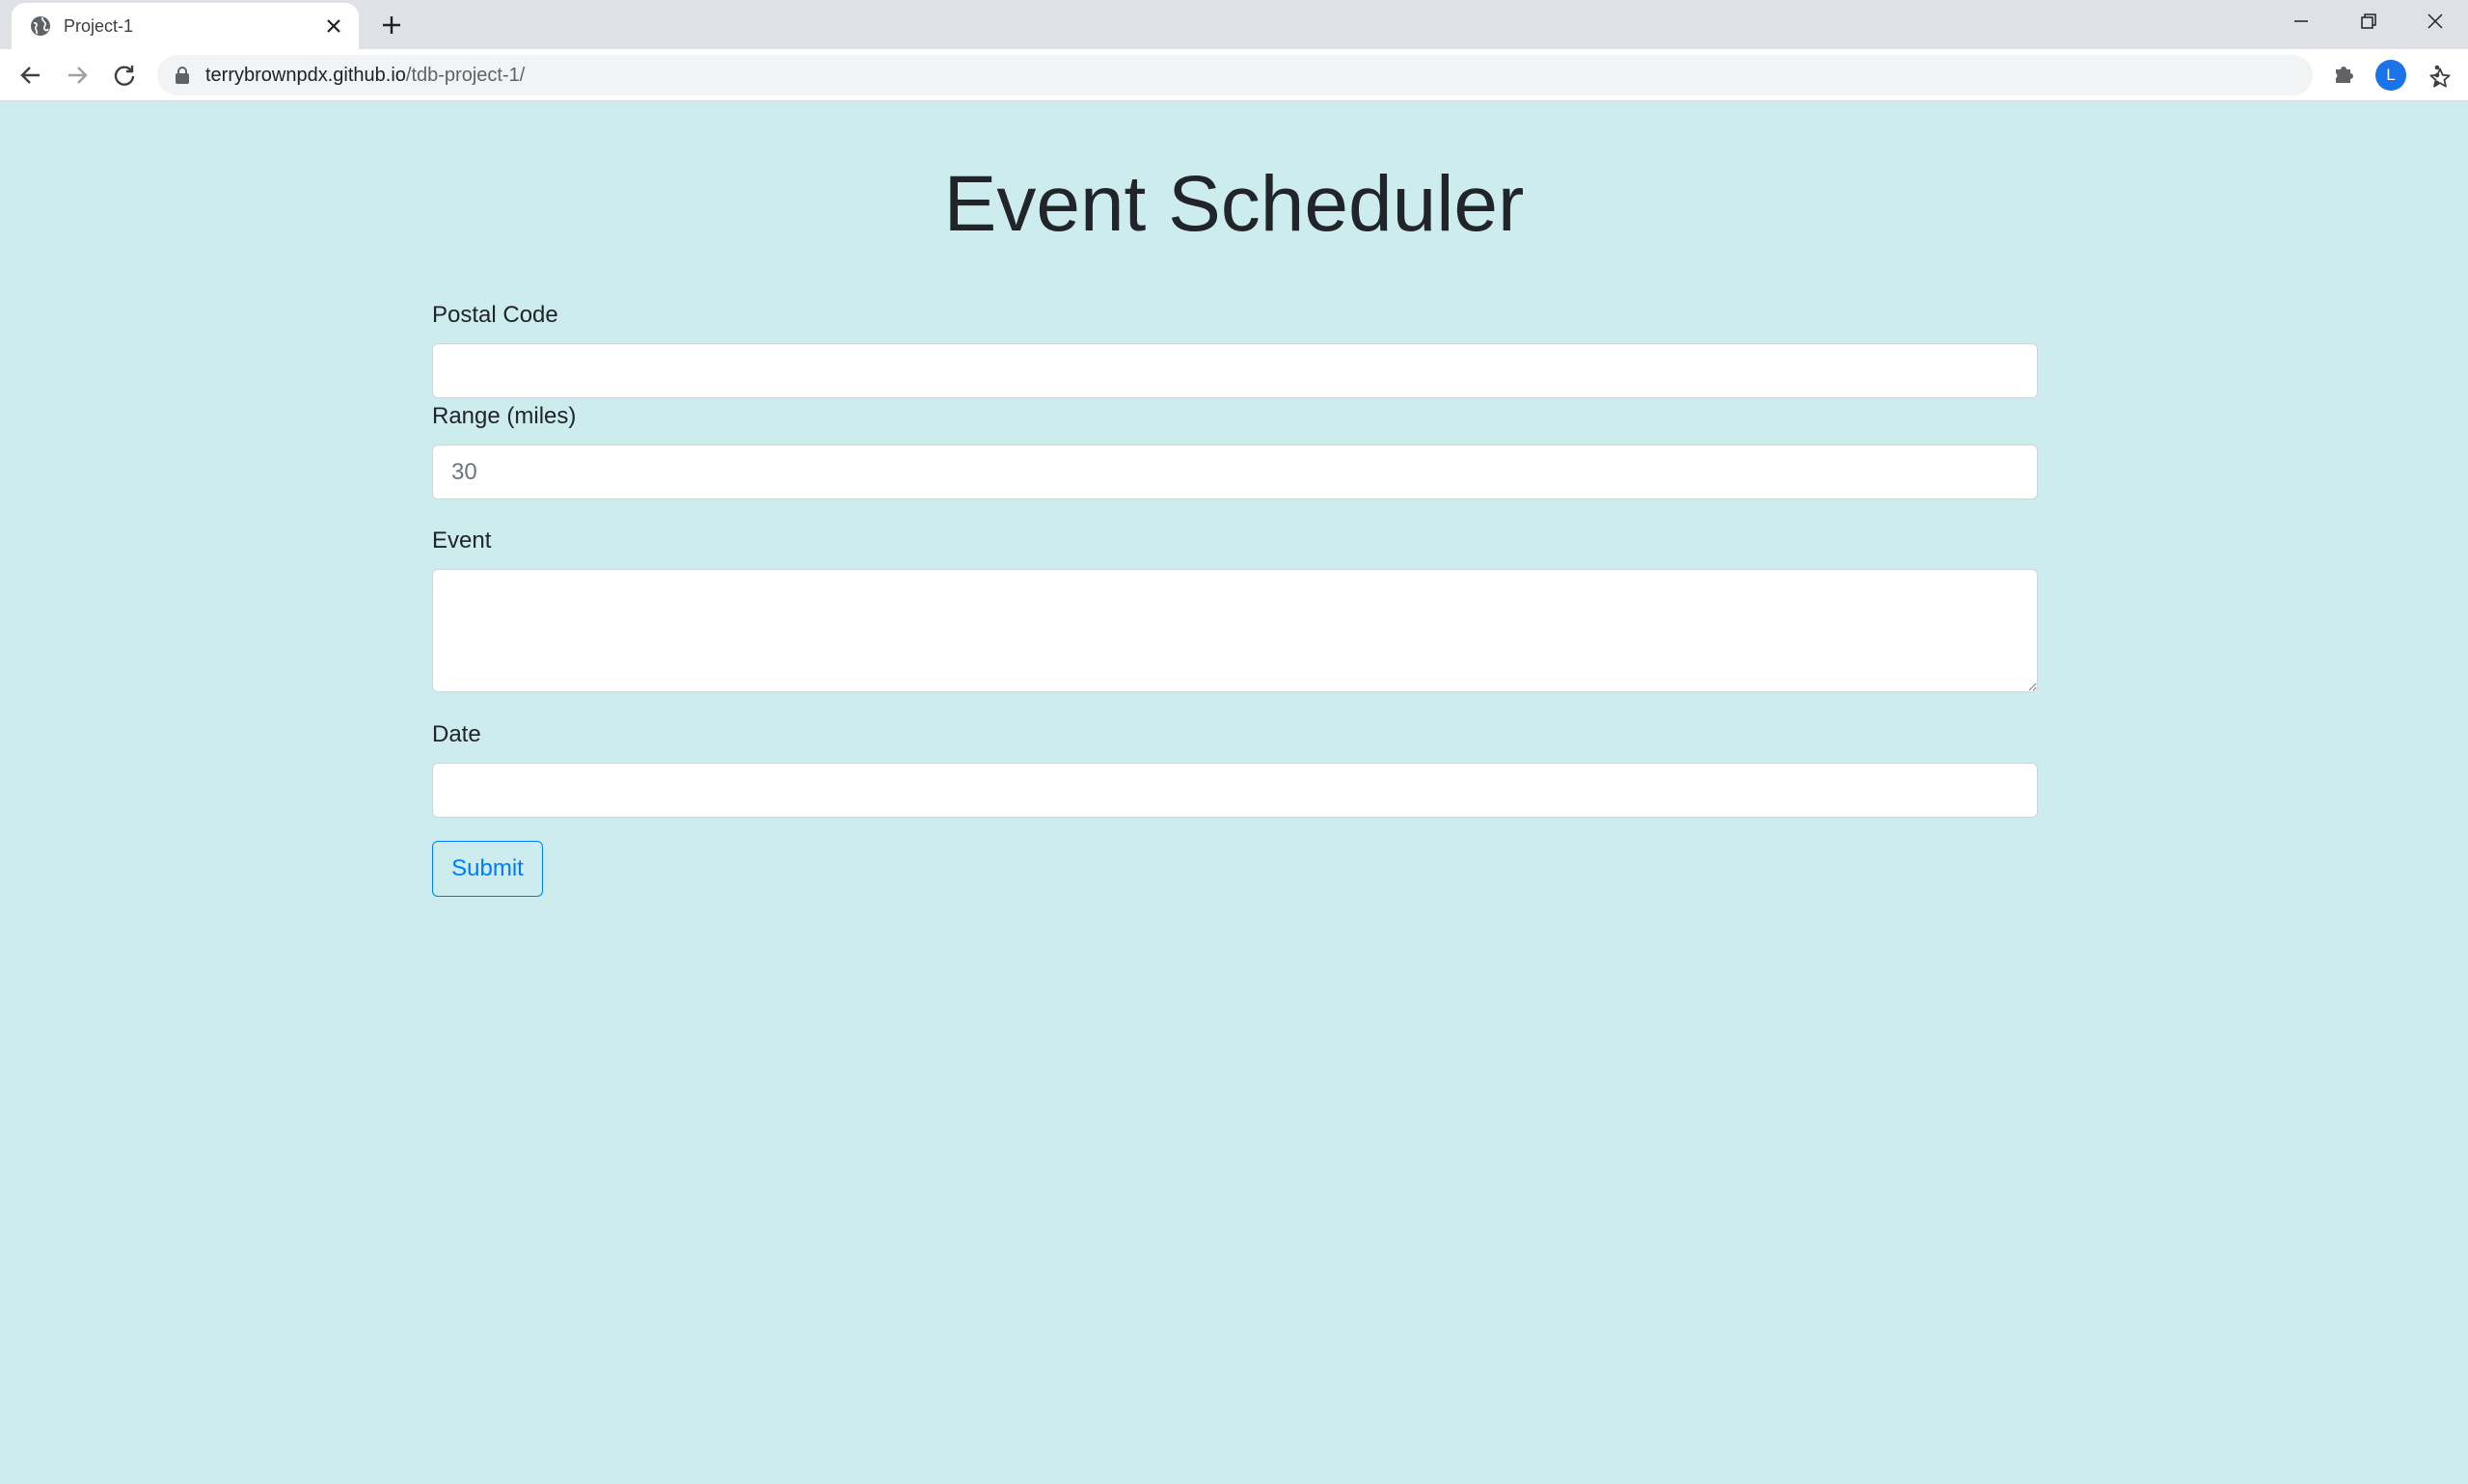  Describe the element at coordinates (2437, 75) in the screenshot. I see `kebab-menu-icon` at that location.